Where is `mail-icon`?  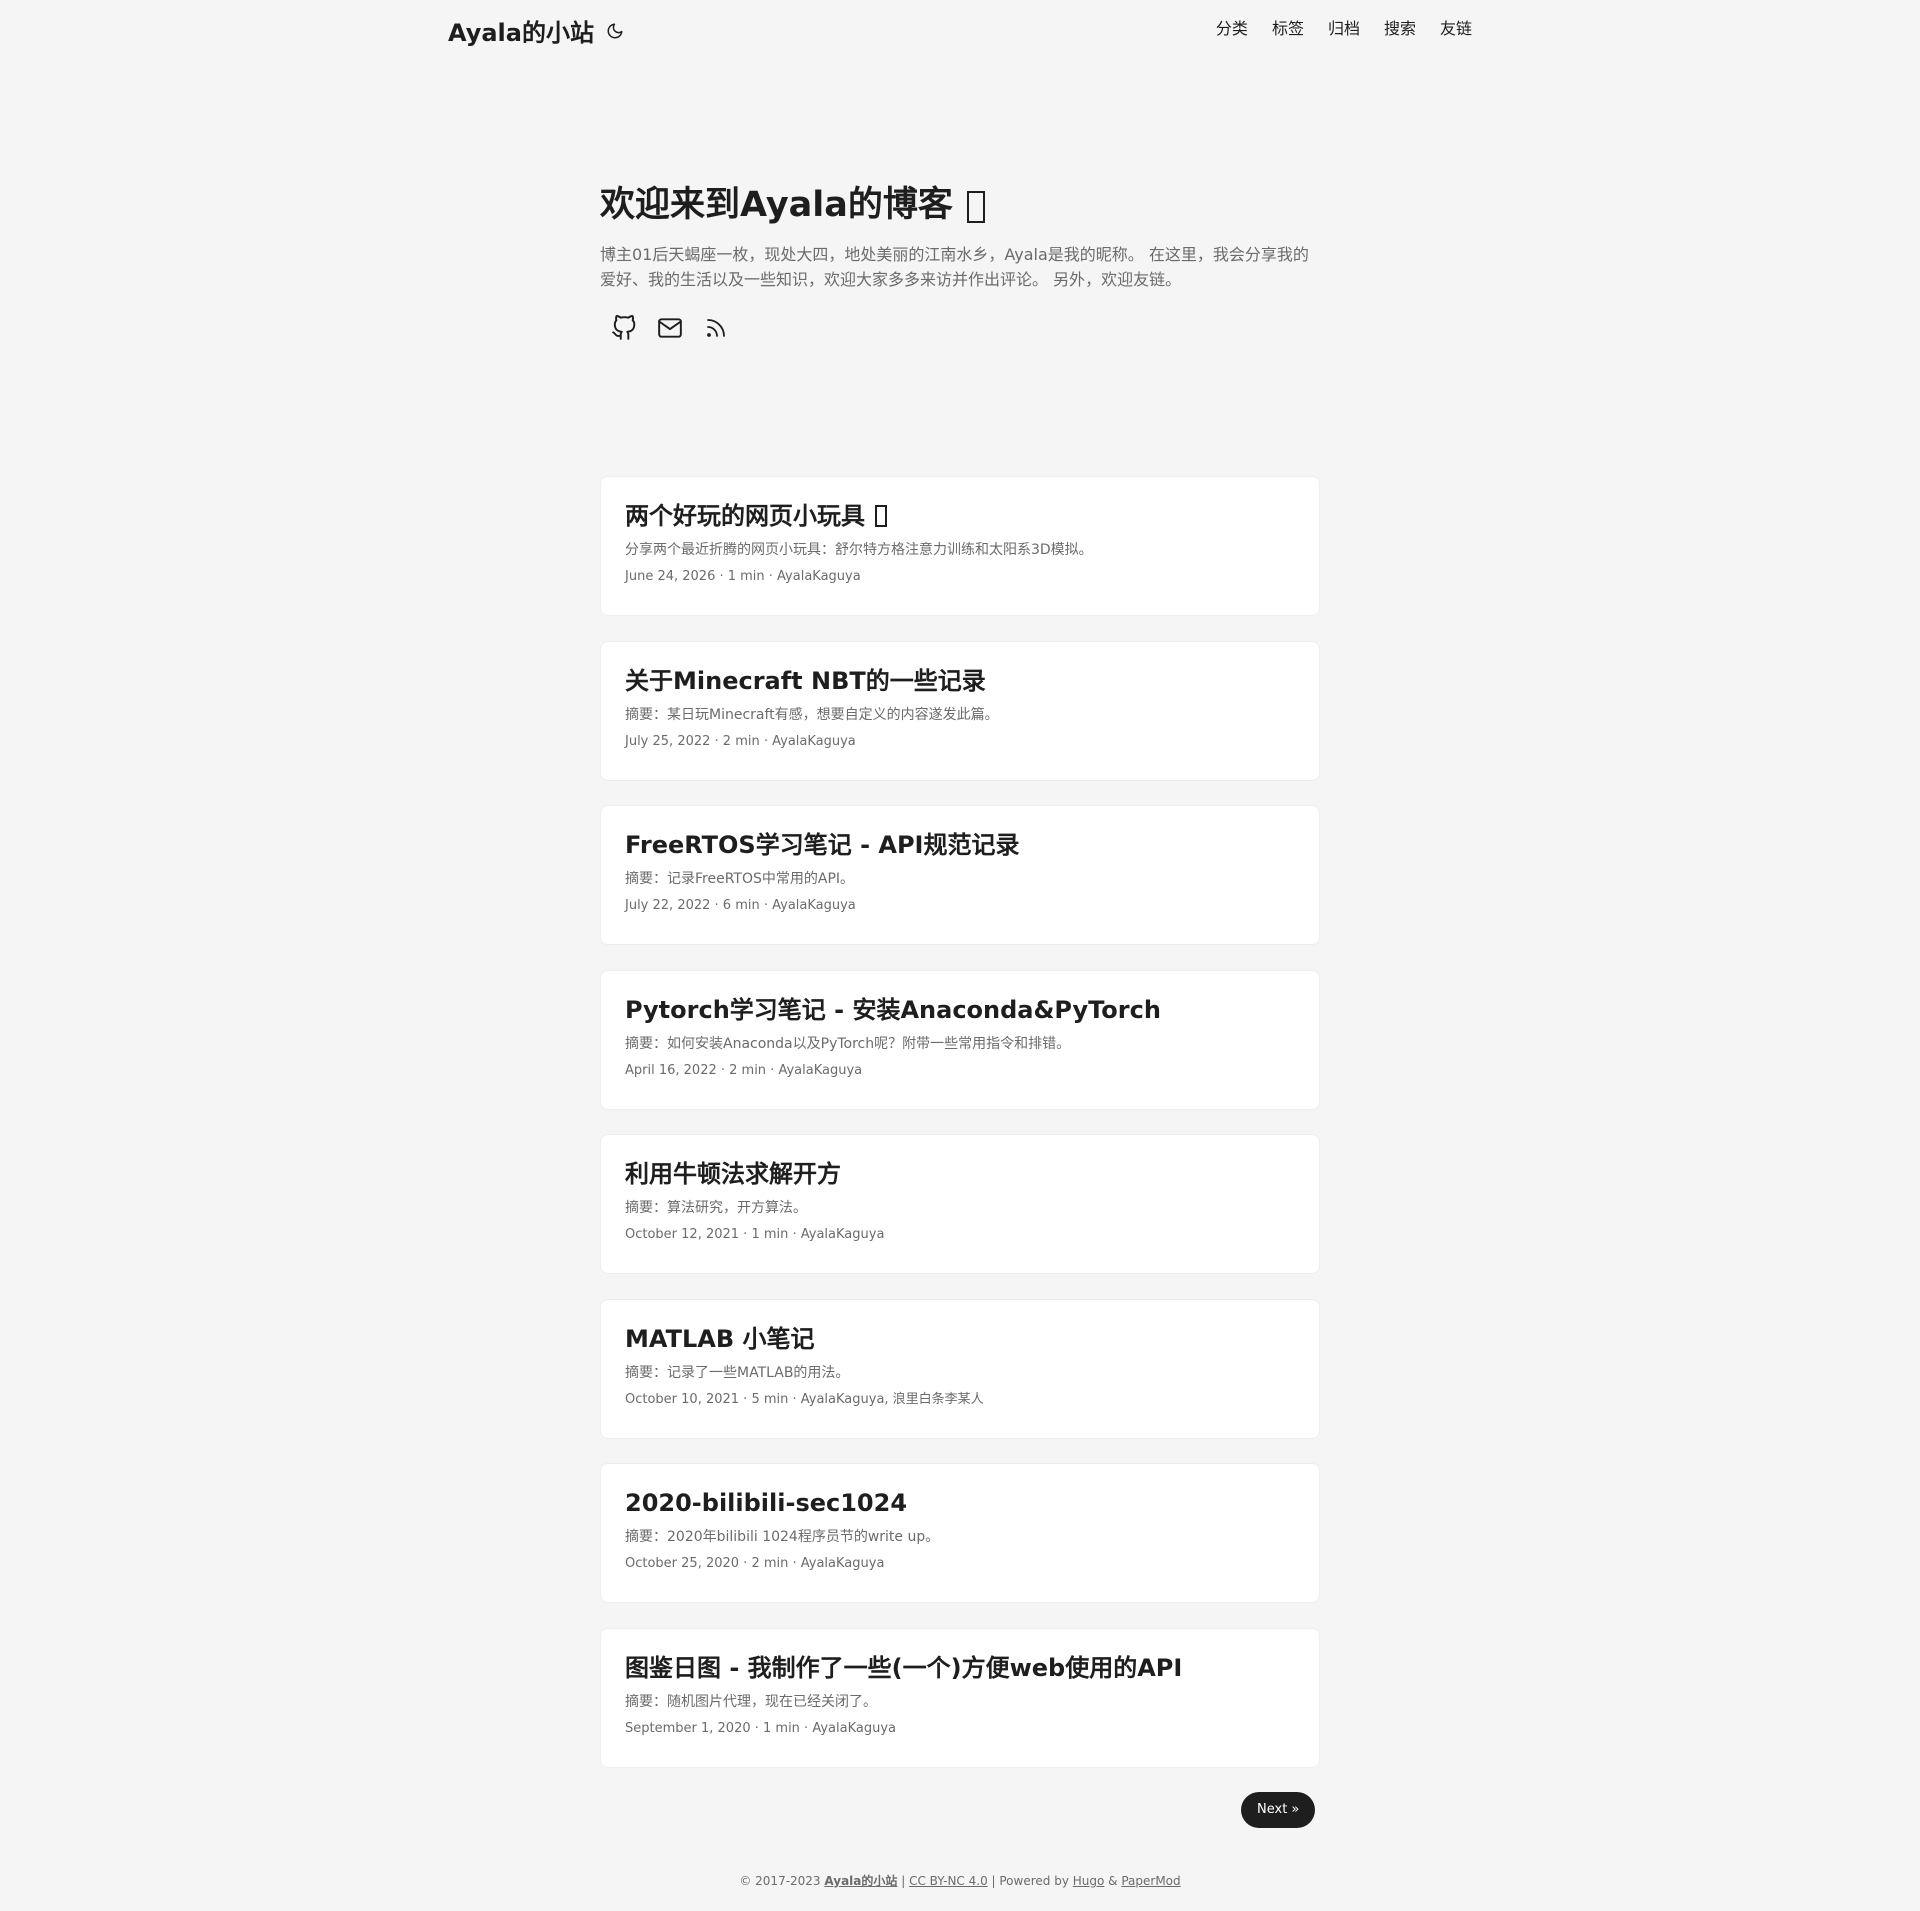 mail-icon is located at coordinates (670, 328).